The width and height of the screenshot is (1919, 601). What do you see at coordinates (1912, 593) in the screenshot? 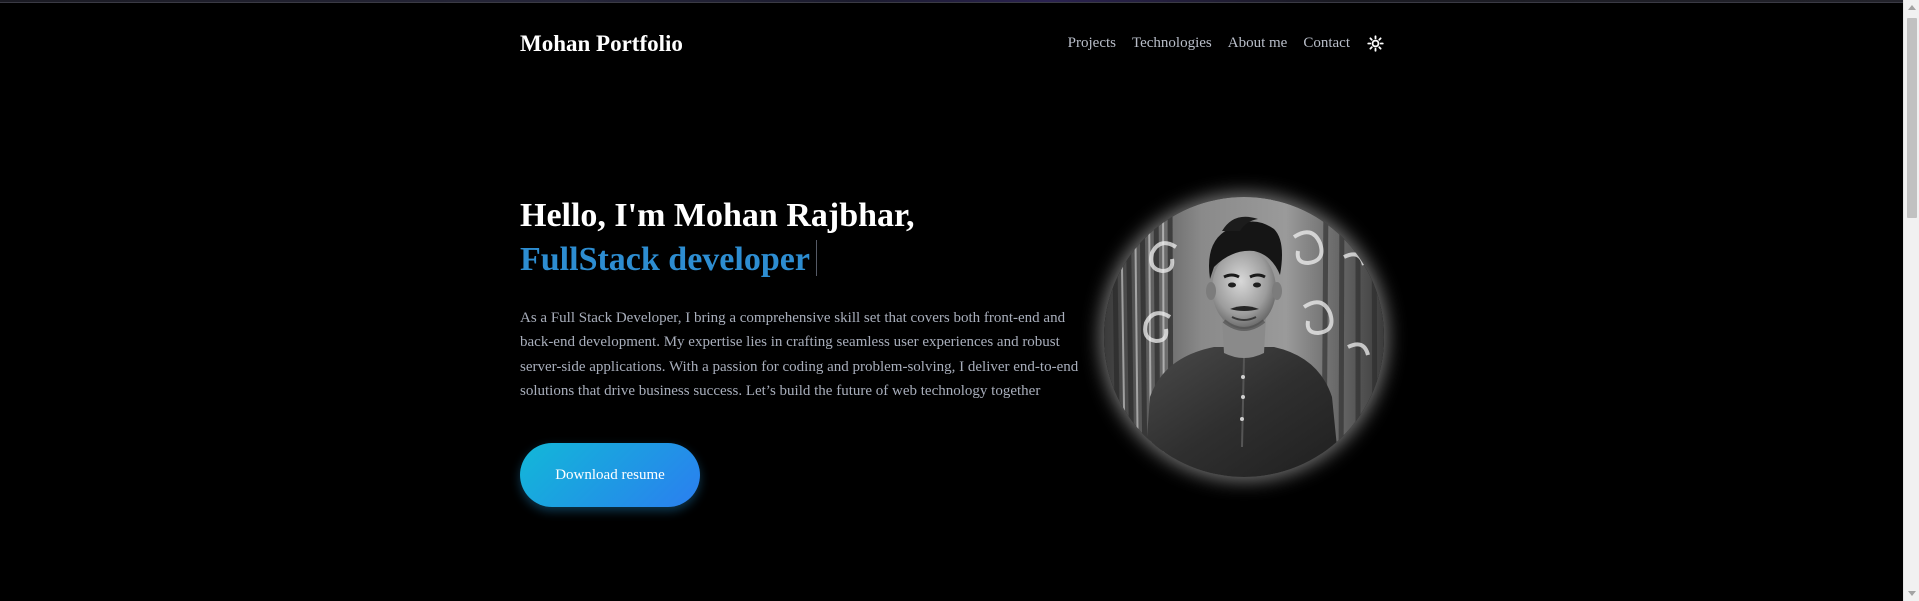
I see `scroll-down-arrow-icon` at bounding box center [1912, 593].